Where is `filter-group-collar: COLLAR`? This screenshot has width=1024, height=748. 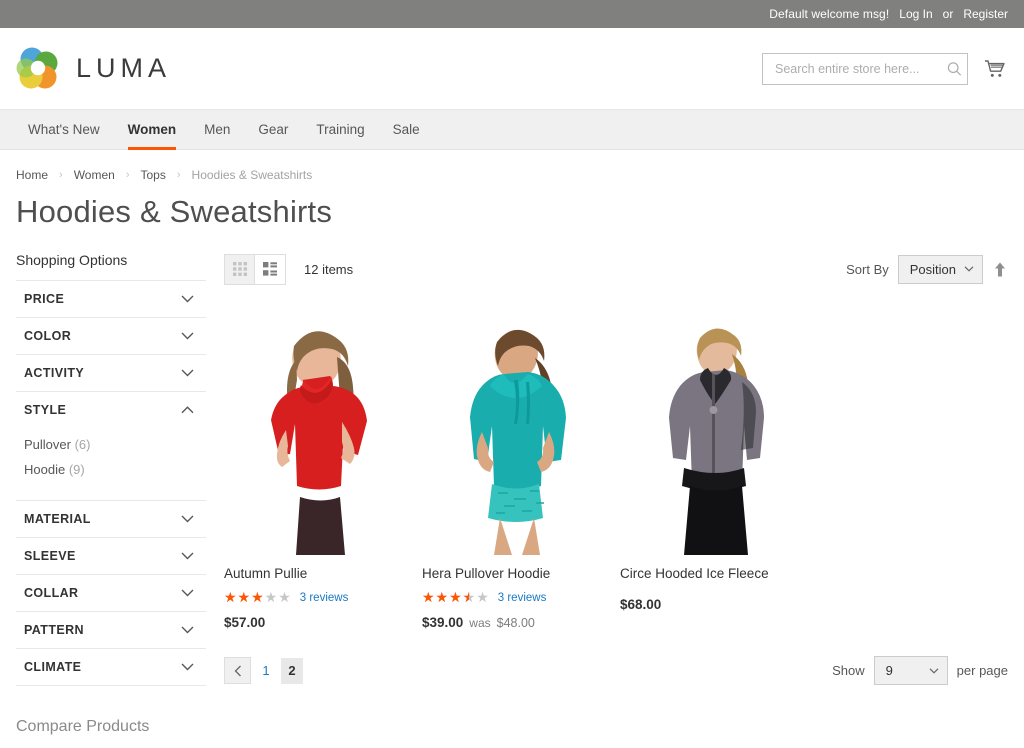
filter-group-collar: COLLAR is located at coordinates (111, 592).